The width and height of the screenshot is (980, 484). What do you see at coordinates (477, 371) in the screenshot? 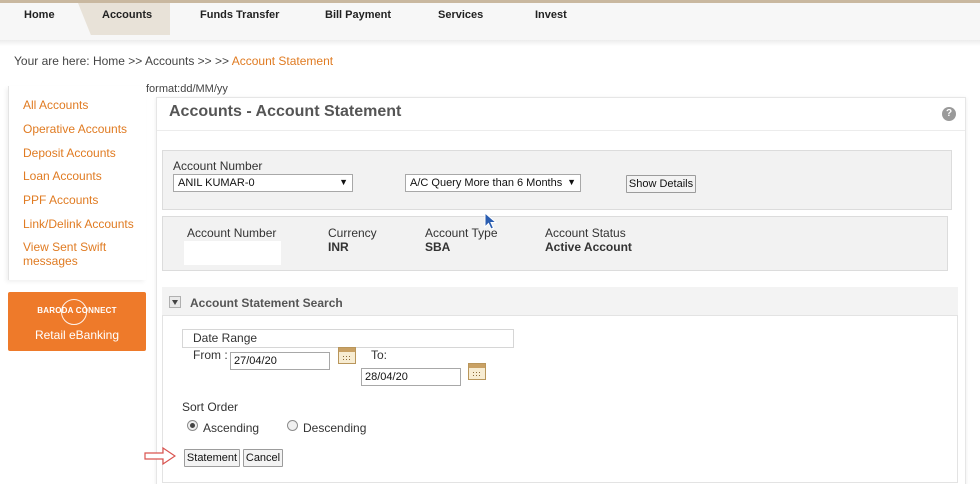
I see `to-calendar-icon` at bounding box center [477, 371].